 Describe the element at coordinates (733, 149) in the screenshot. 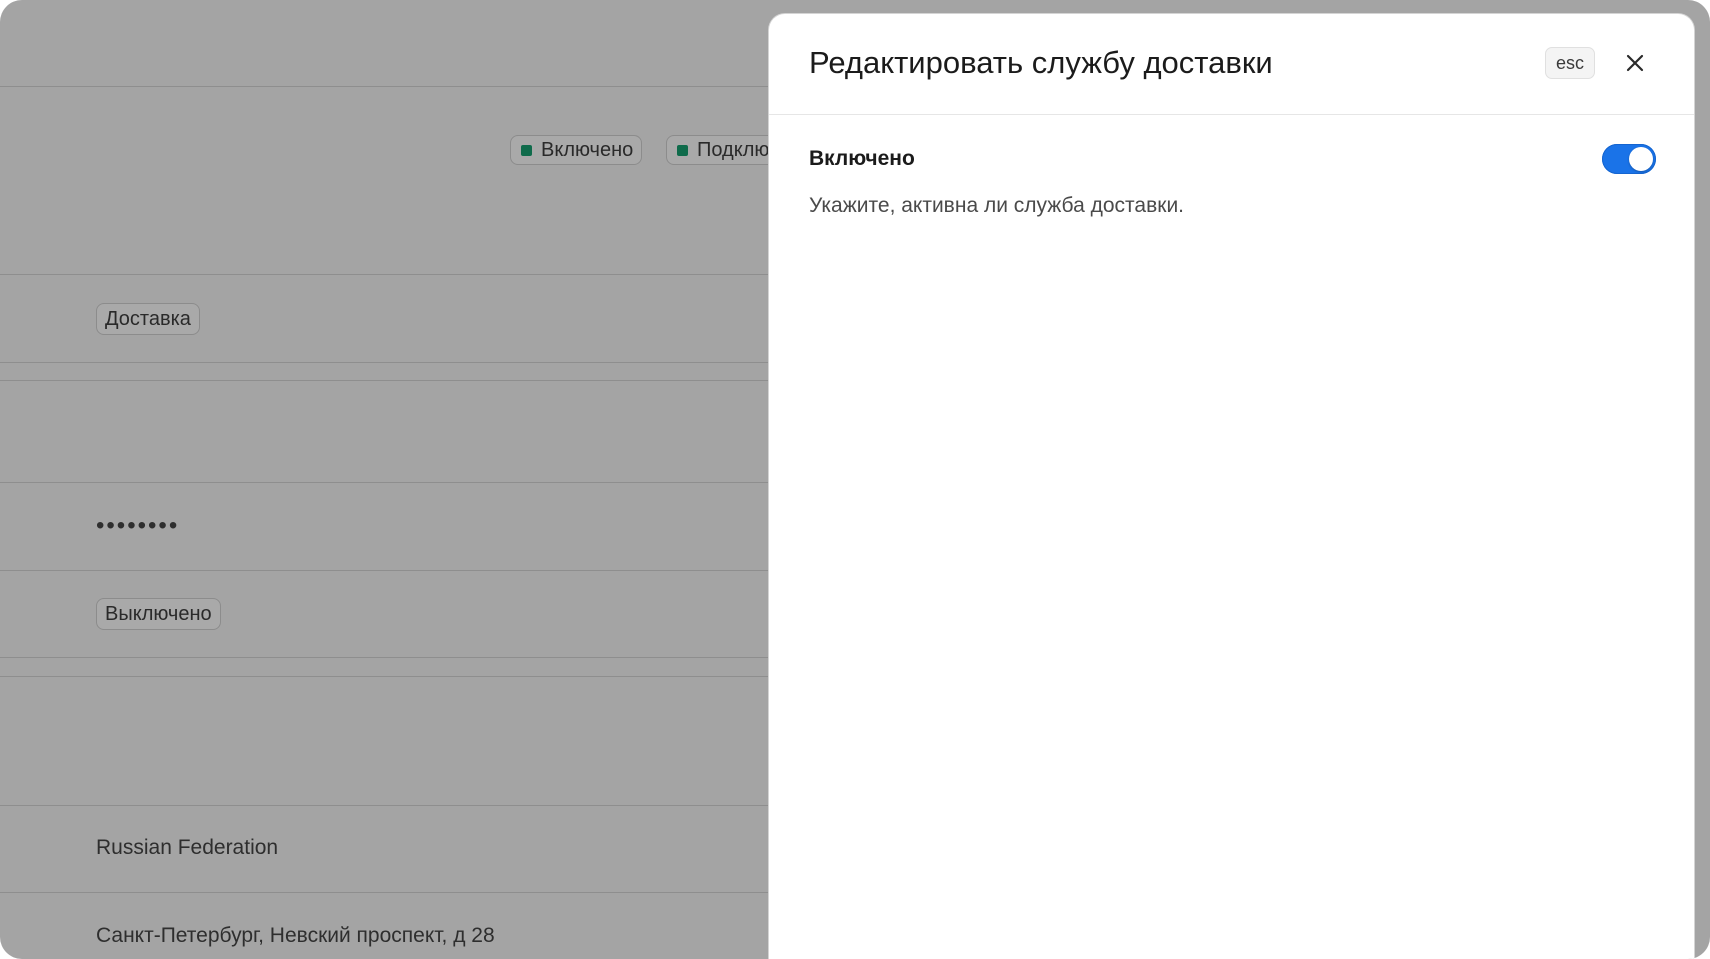

I see `status-badge-label: Подклю` at that location.